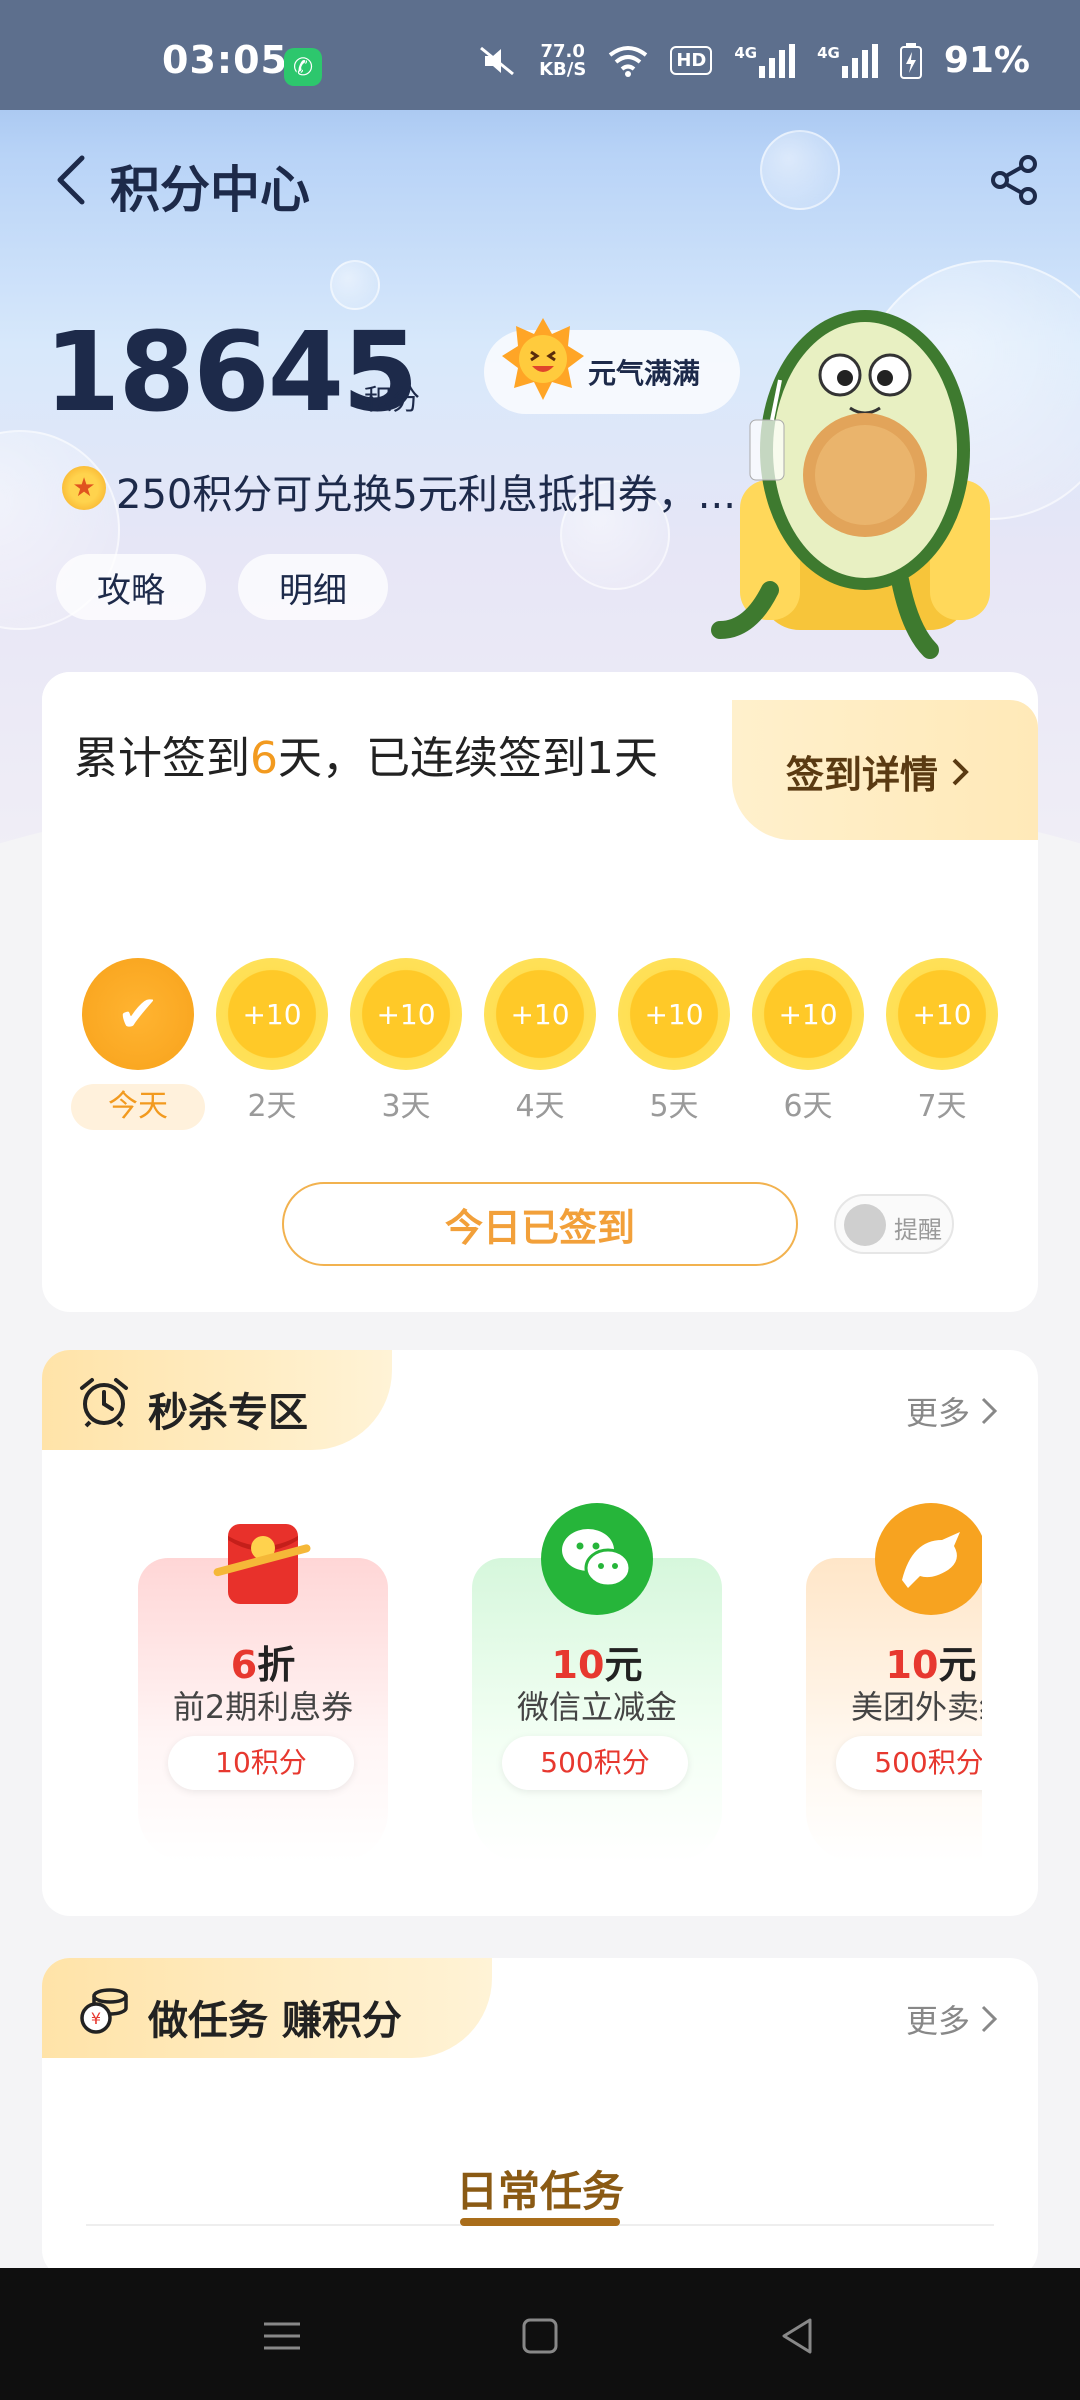  What do you see at coordinates (138, 1107) in the screenshot?
I see `day-label: 今天` at bounding box center [138, 1107].